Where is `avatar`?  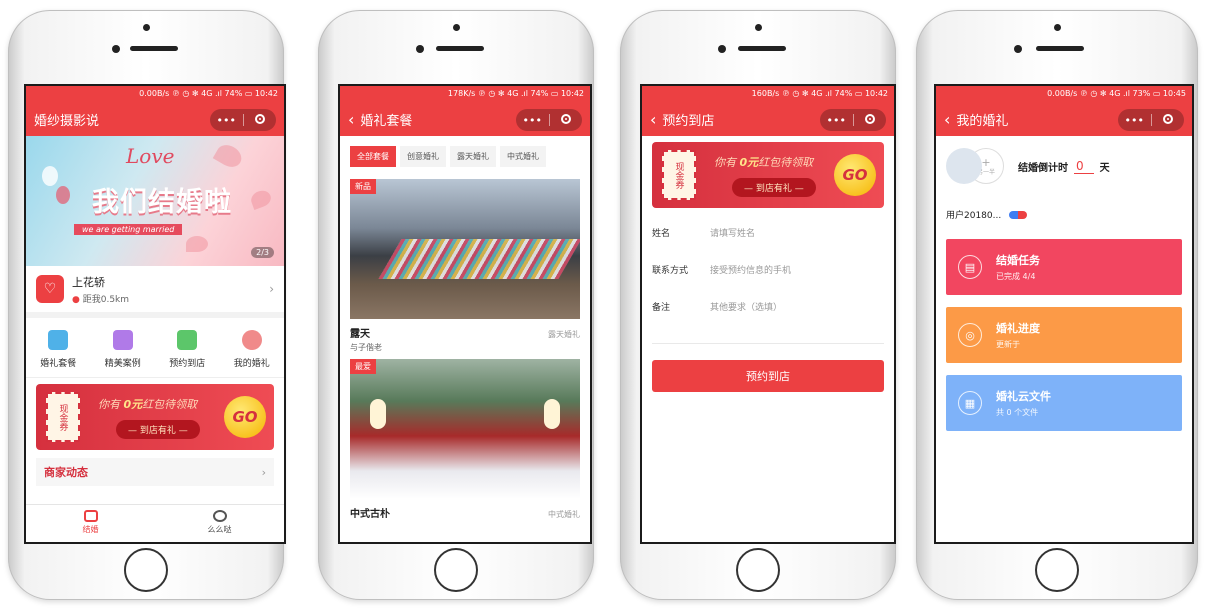
avatar is located at coordinates (964, 166).